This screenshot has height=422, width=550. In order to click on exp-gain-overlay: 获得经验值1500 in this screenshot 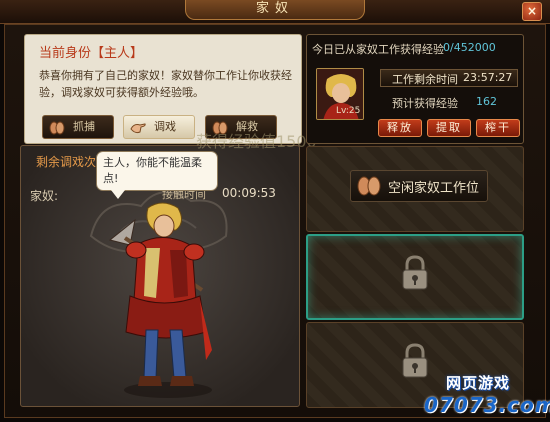, I will do `click(256, 141)`.